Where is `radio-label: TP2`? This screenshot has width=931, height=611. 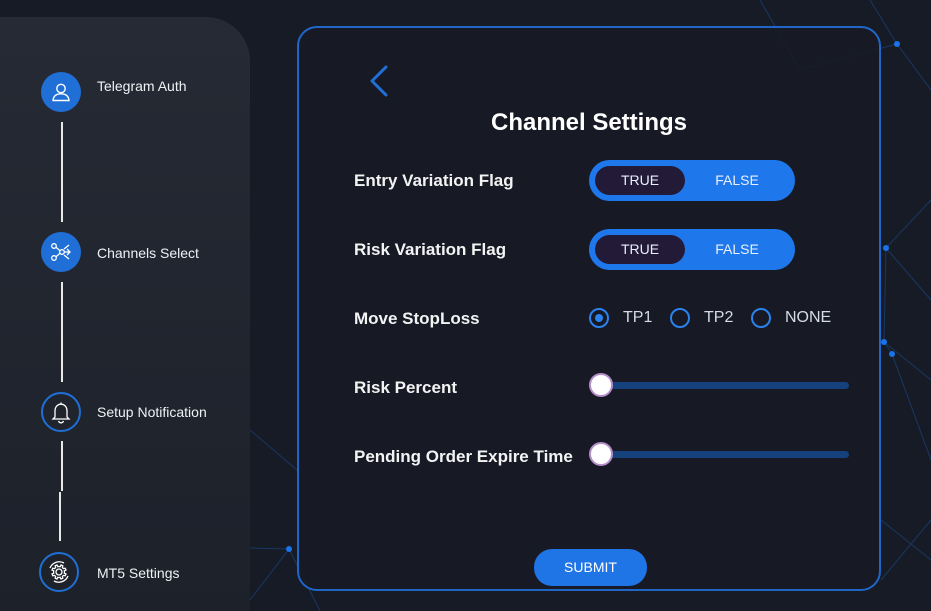 radio-label: TP2 is located at coordinates (719, 317).